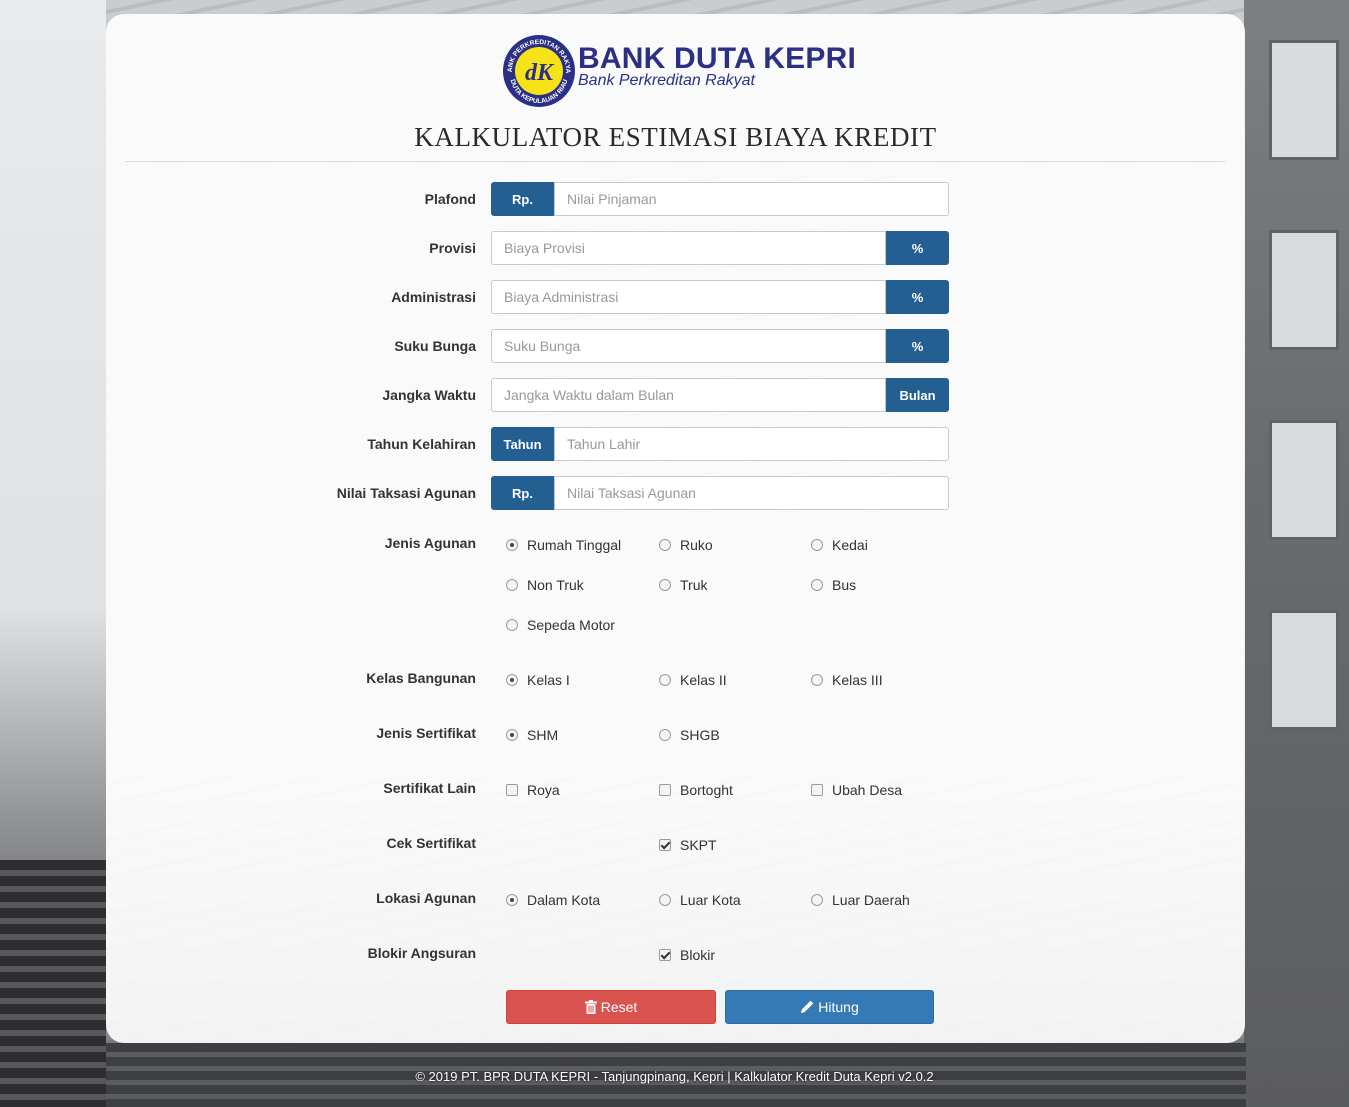 The height and width of the screenshot is (1107, 1349). What do you see at coordinates (689, 735) in the screenshot?
I see `radio-shgb: SHGB` at bounding box center [689, 735].